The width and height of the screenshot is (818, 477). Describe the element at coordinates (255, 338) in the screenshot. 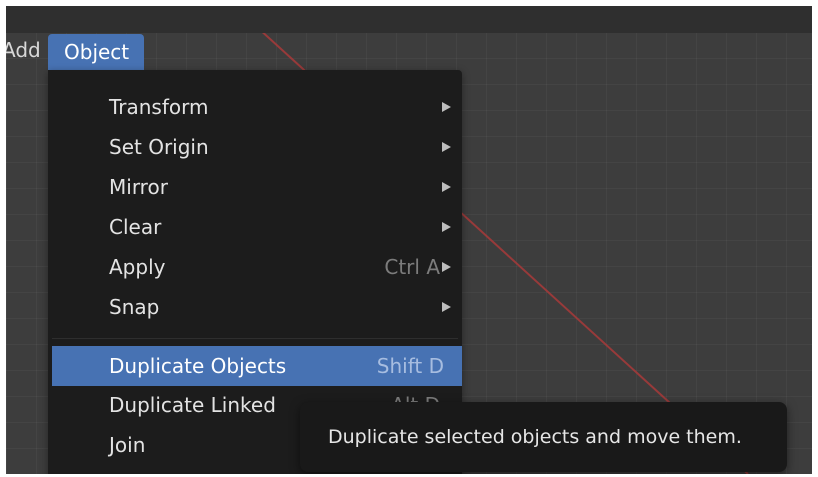

I see `menu-separator` at that location.